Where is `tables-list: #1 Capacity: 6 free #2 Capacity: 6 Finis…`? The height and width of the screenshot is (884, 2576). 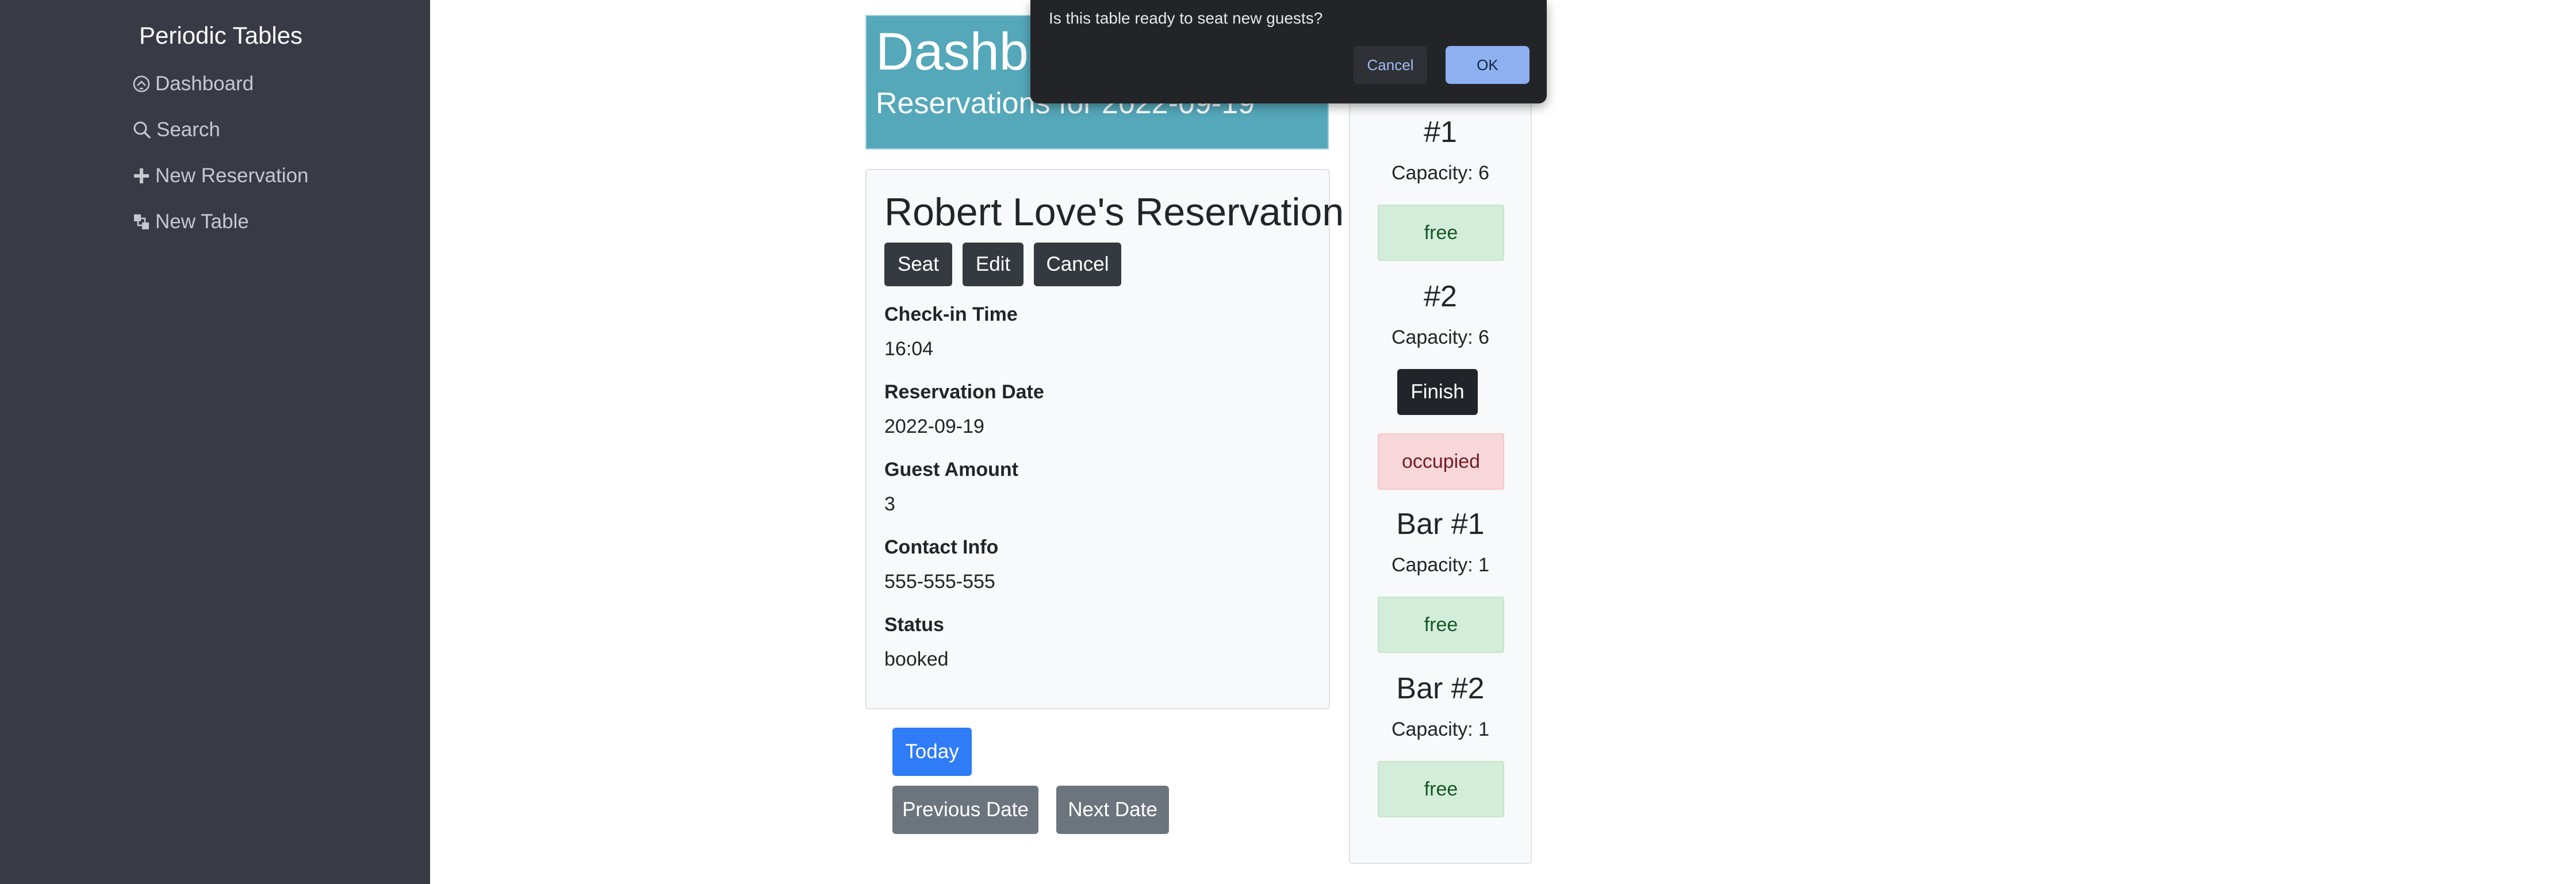 tables-list: #1 Capacity: 6 free #2 Capacity: 6 Finis… is located at coordinates (1440, 467).